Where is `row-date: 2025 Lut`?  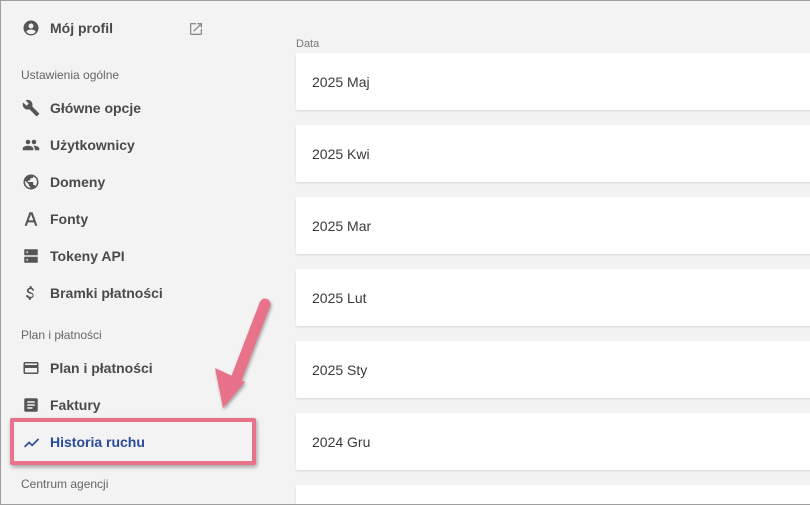 row-date: 2025 Lut is located at coordinates (339, 297).